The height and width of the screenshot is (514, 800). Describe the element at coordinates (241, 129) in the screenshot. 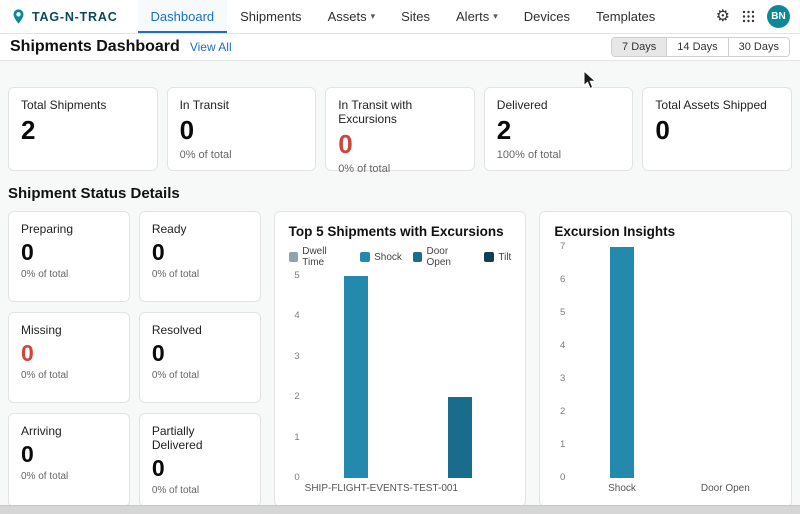

I see `summary-card-in-transit: In Transit 0 0% of total` at that location.